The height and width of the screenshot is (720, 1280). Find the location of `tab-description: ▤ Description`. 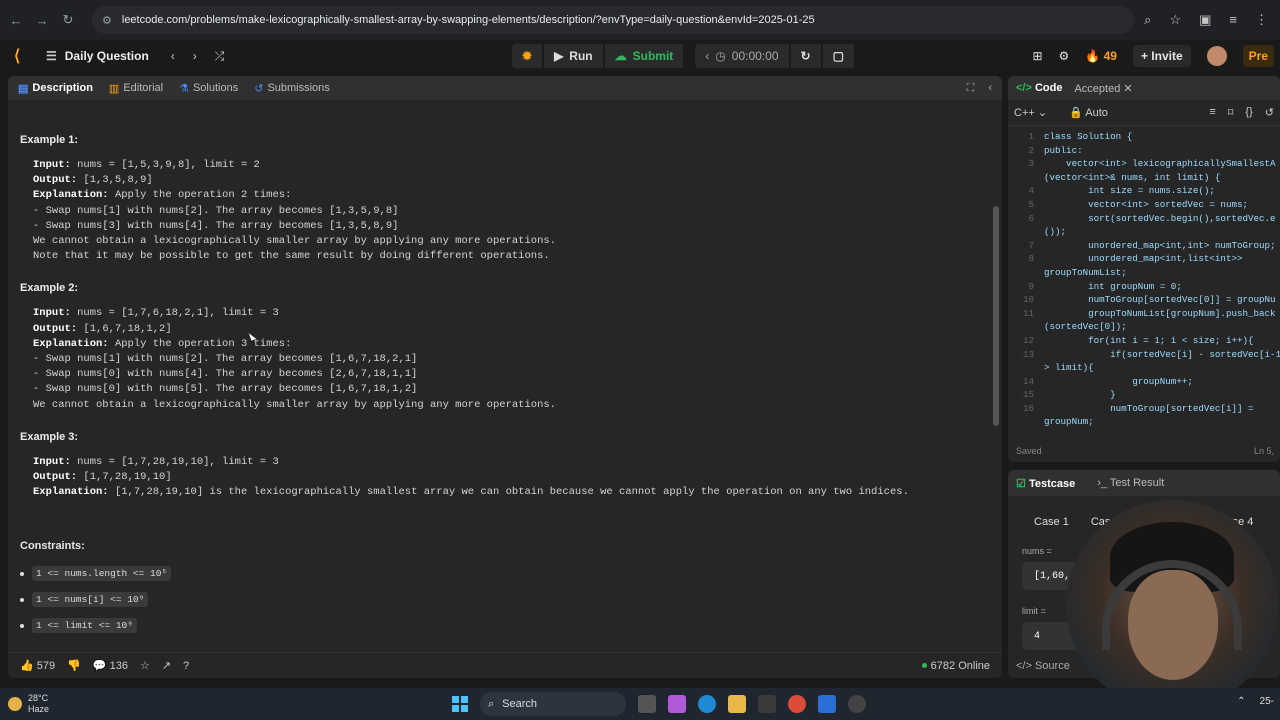

tab-description: ▤ Description is located at coordinates (55, 88).